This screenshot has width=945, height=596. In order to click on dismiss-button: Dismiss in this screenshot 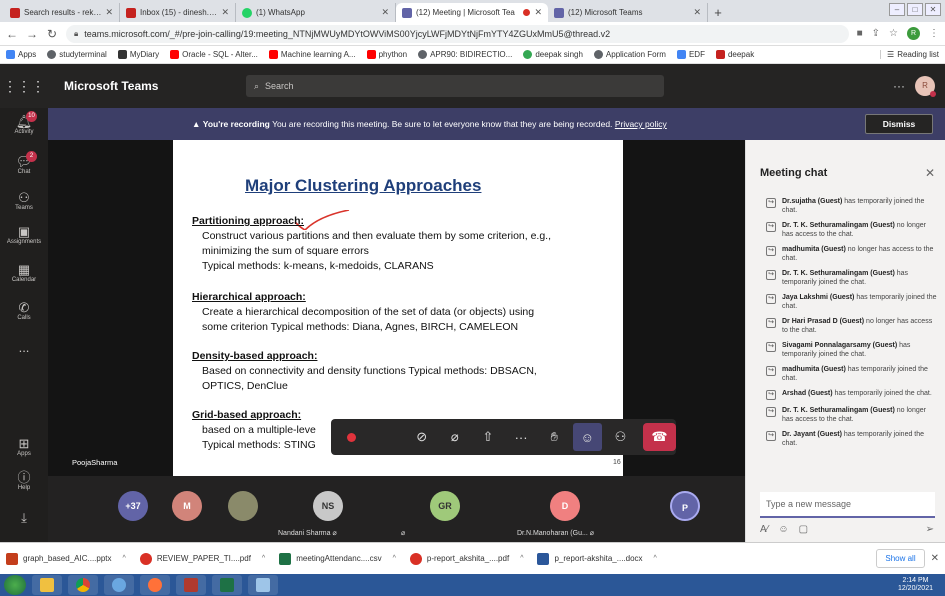, I will do `click(899, 124)`.